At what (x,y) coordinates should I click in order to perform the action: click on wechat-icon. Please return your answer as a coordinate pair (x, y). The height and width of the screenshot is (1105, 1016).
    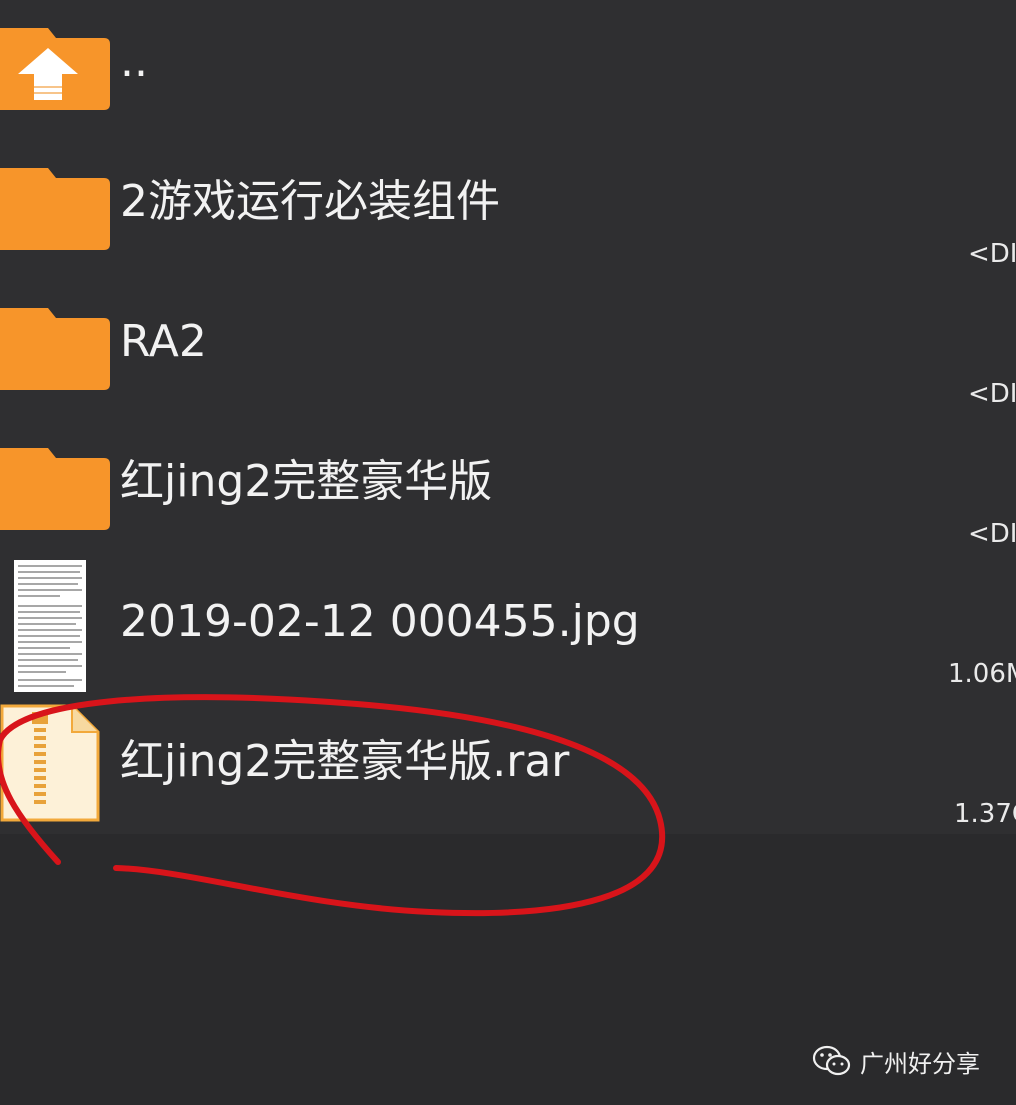
    Looking at the image, I should click on (831, 1060).